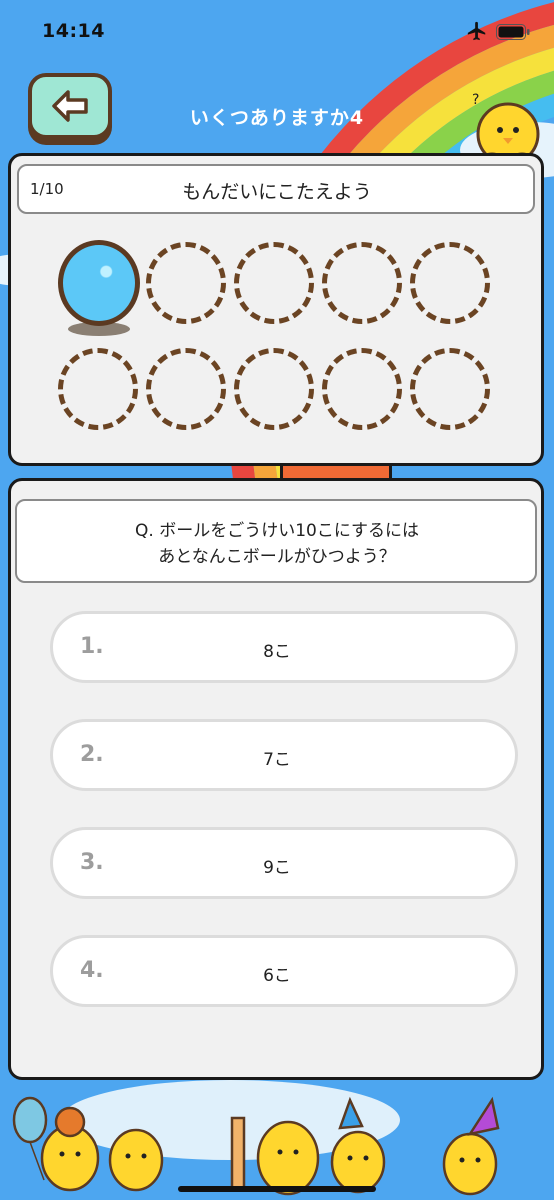 Image resolution: width=554 pixels, height=1200 pixels. I want to click on answer-label: 6こ, so click(277, 976).